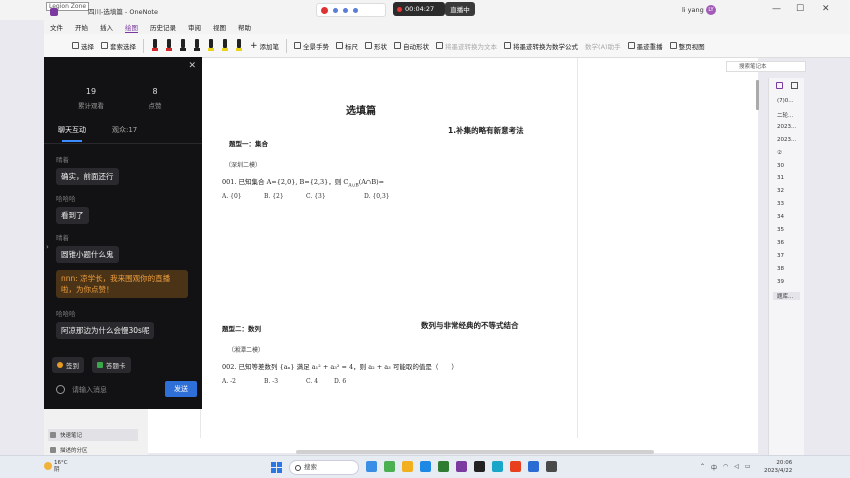 This screenshot has height=478, width=850. What do you see at coordinates (780, 230) in the screenshot?
I see `page-item: 35` at bounding box center [780, 230].